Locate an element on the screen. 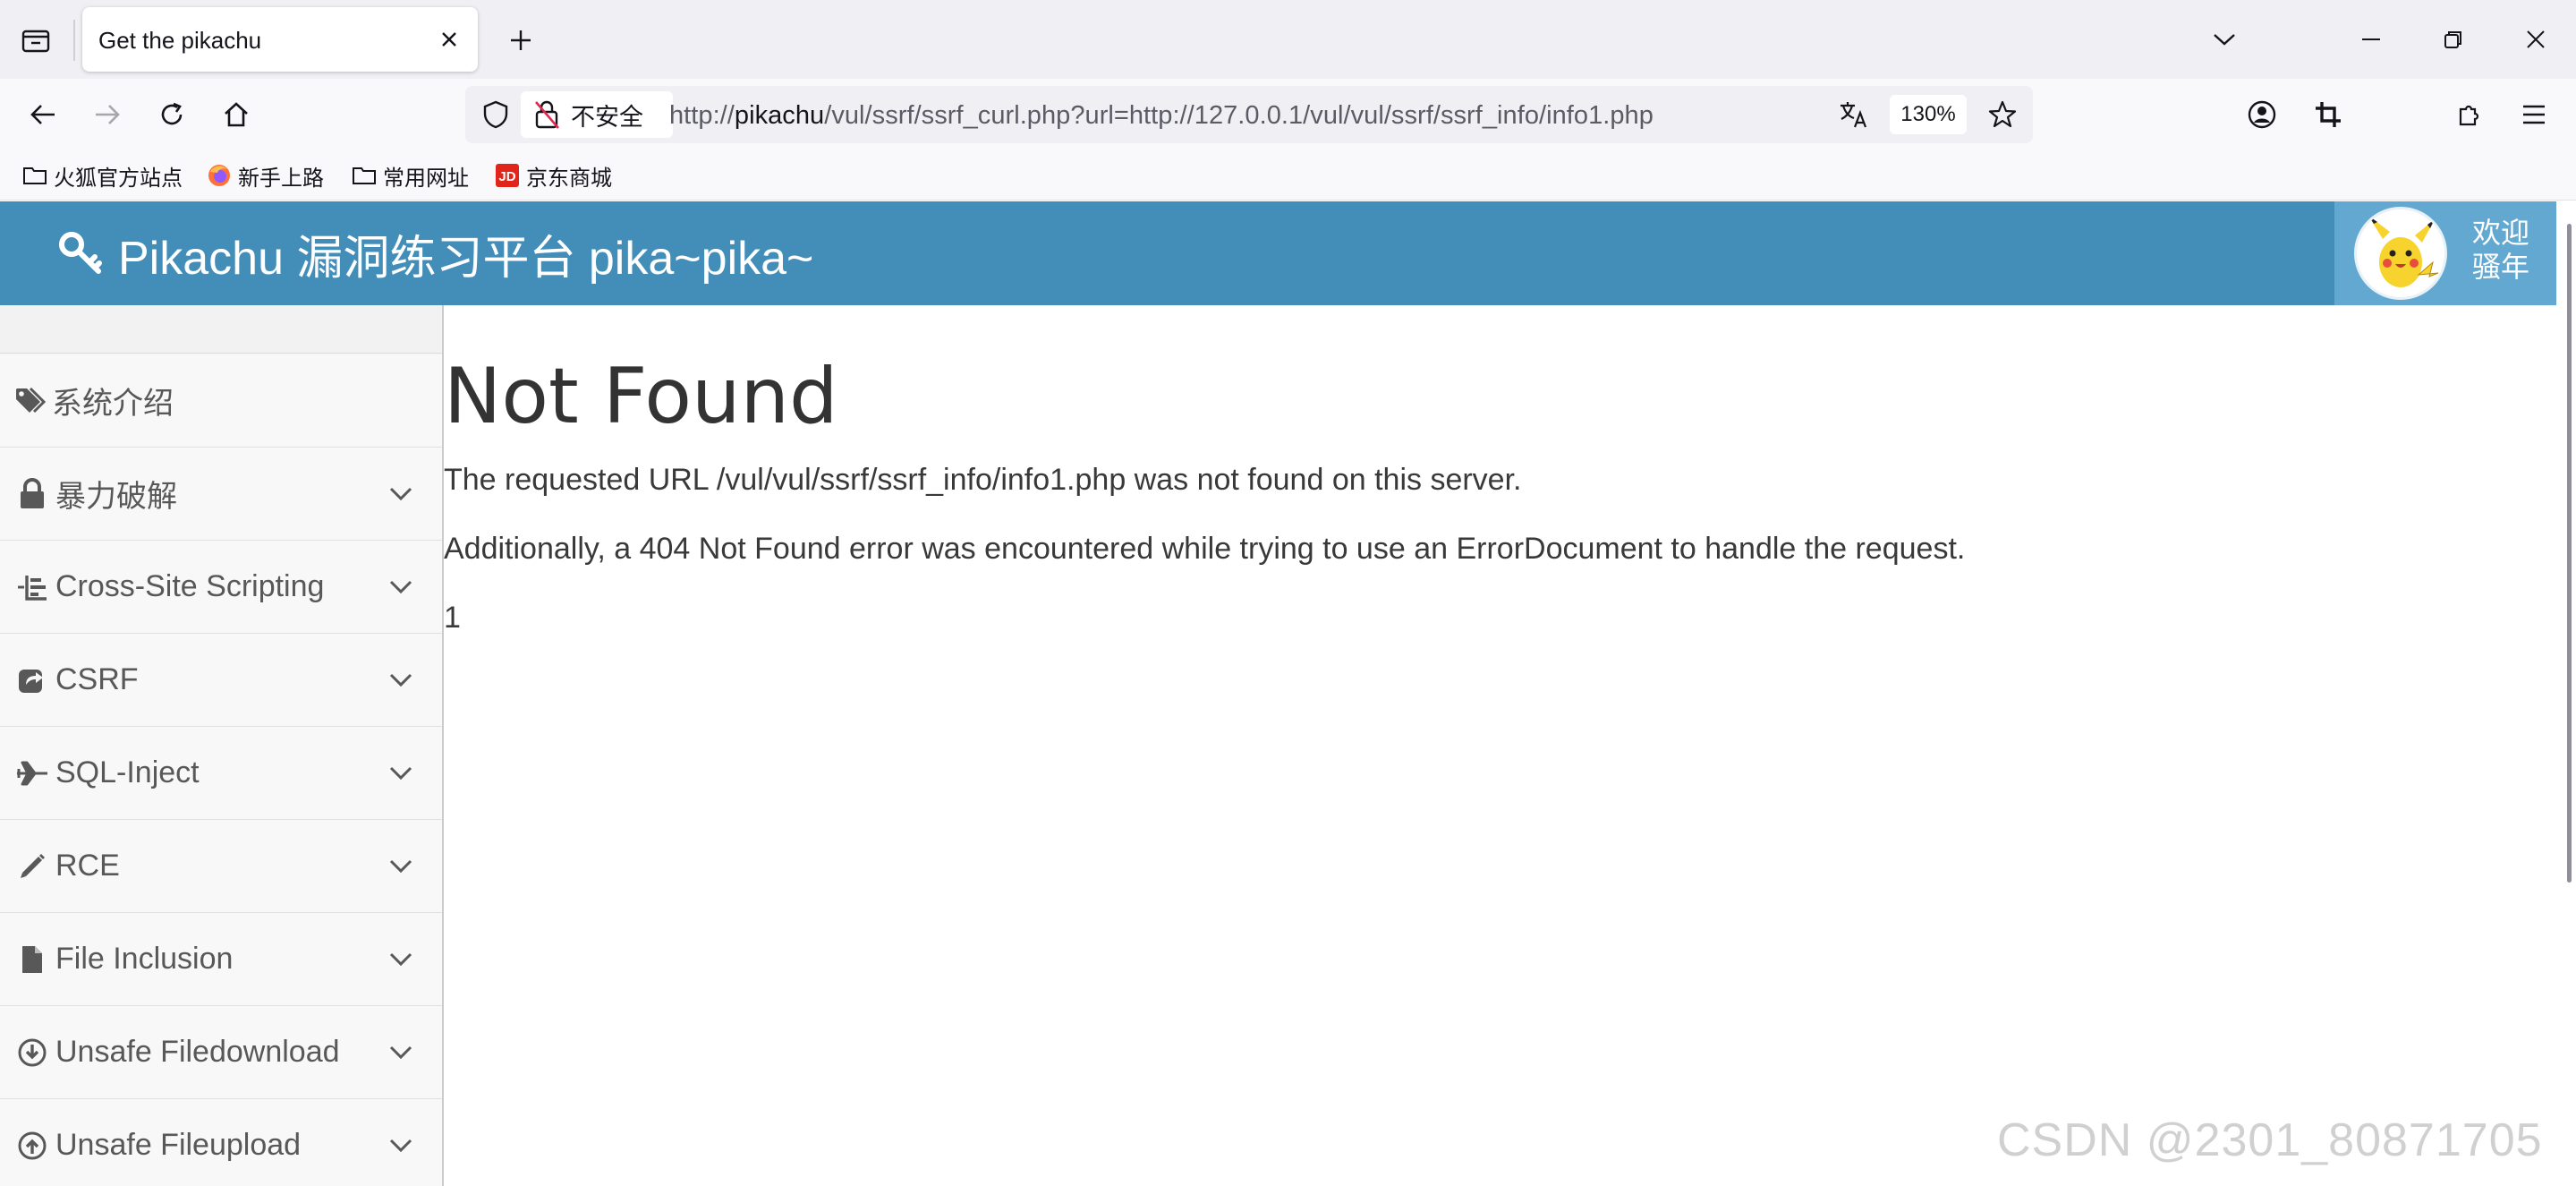 Image resolution: width=2576 pixels, height=1186 pixels. sidebar-item-unsafe-filedownload: Unsafe Filedownload is located at coordinates (221, 1052).